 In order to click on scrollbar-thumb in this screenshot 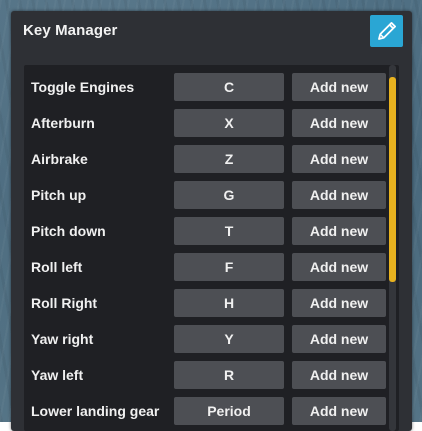, I will do `click(392, 179)`.